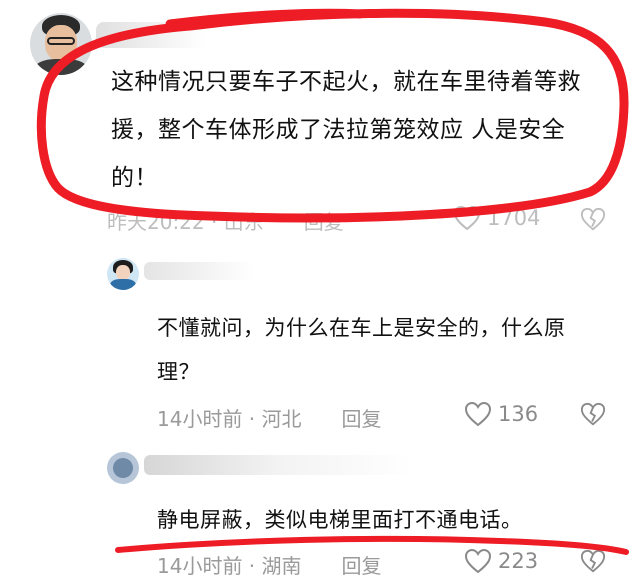 This screenshot has height=583, width=640. What do you see at coordinates (518, 414) in the screenshot?
I see `like-count: 136` at bounding box center [518, 414].